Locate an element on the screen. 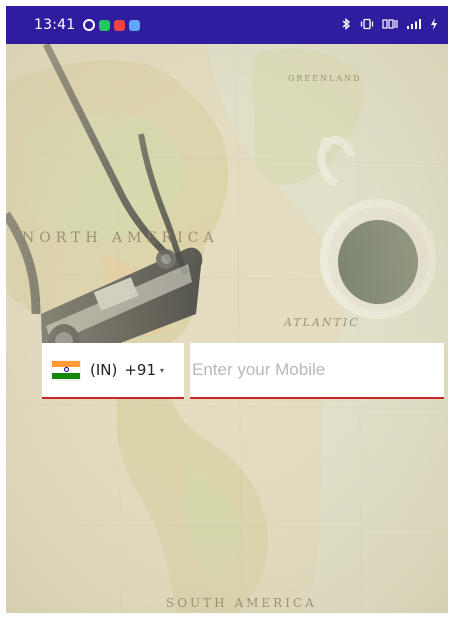 Image resolution: width=454 pixels, height=619 pixels. mobile-input-container is located at coordinates (317, 371).